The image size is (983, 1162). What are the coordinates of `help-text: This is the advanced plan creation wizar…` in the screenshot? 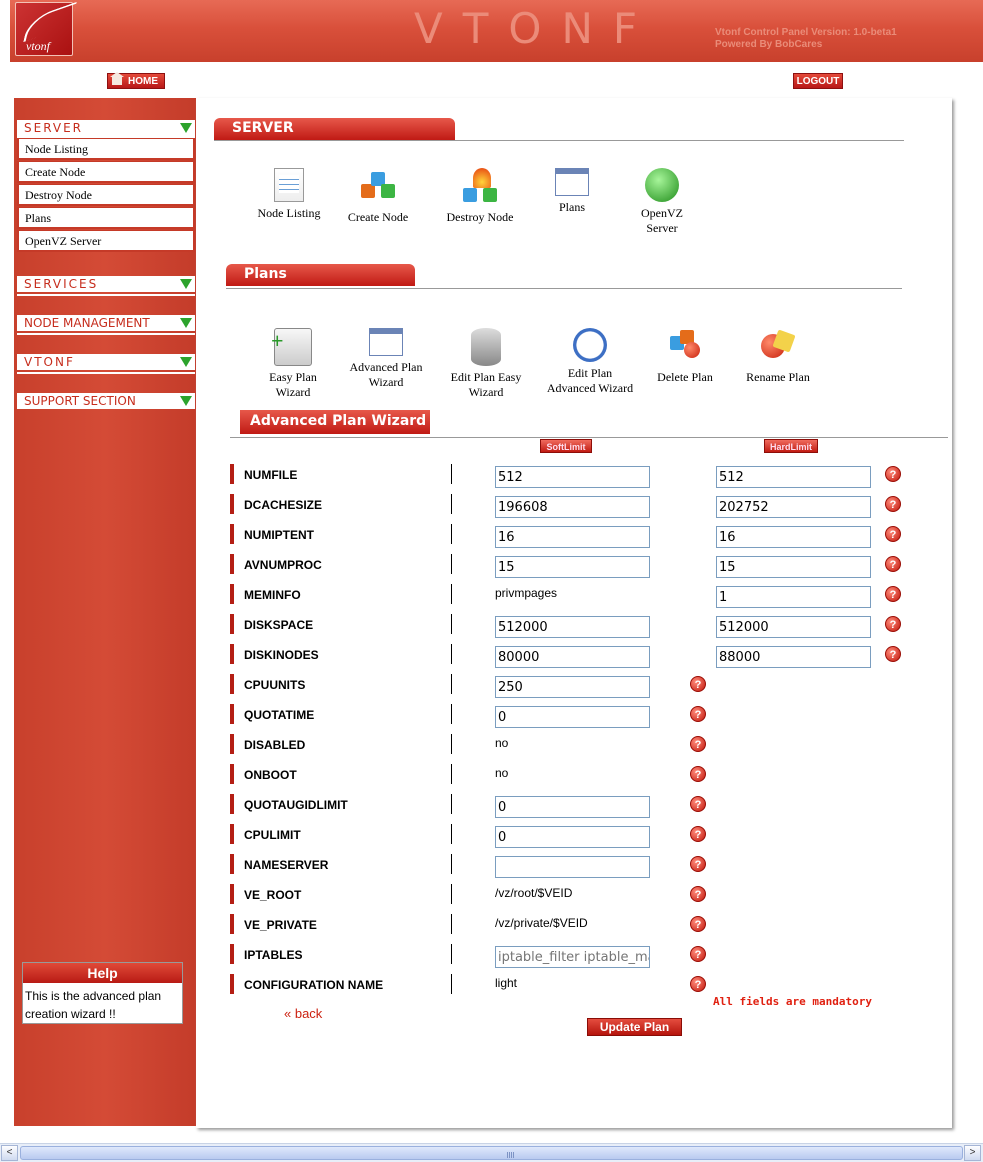 It's located at (93, 1005).